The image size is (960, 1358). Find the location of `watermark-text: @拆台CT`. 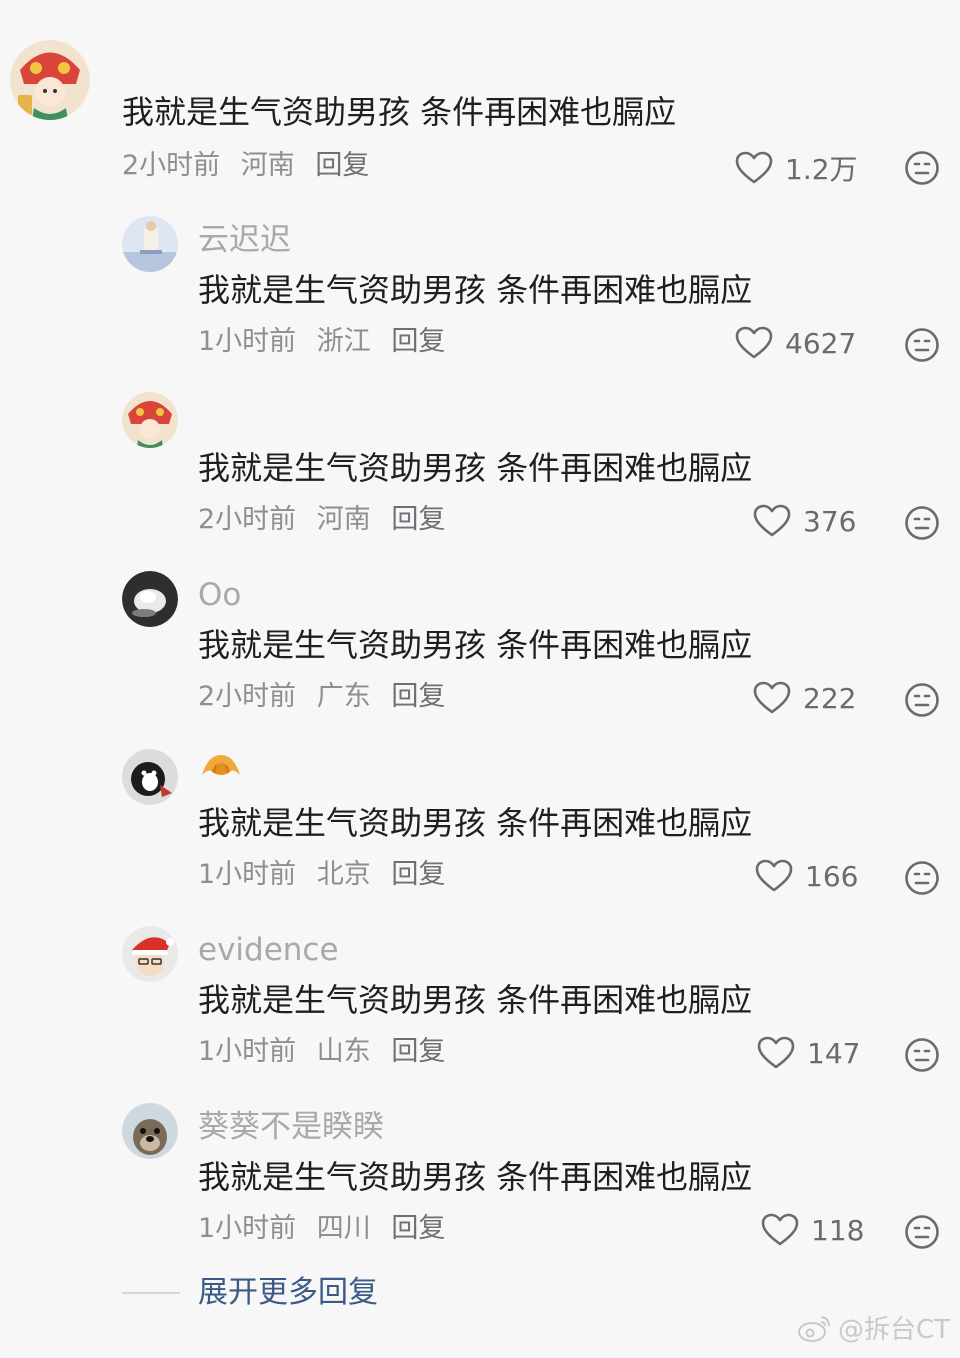

watermark-text: @拆台CT is located at coordinates (893, 1330).